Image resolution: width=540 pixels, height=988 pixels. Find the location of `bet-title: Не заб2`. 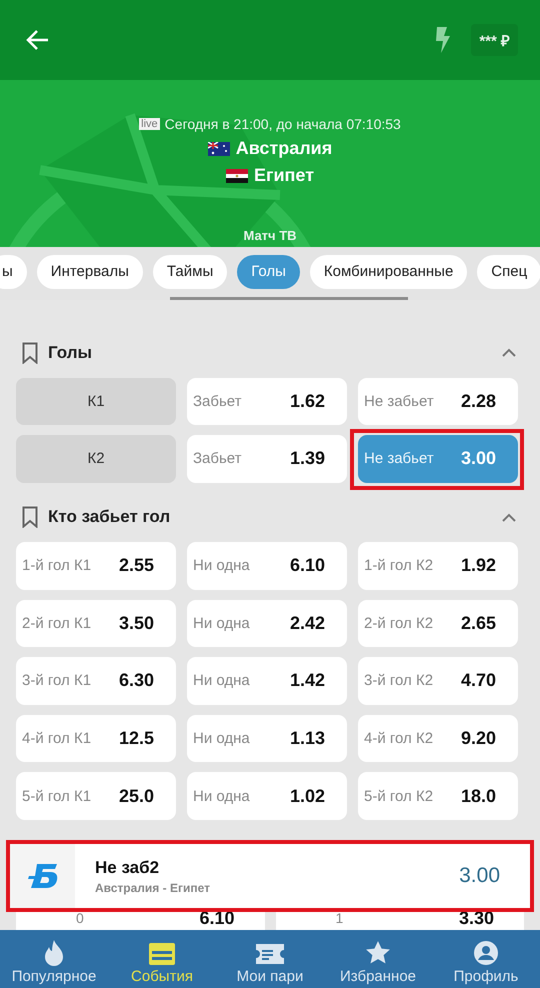

bet-title: Не заб2 is located at coordinates (127, 868).